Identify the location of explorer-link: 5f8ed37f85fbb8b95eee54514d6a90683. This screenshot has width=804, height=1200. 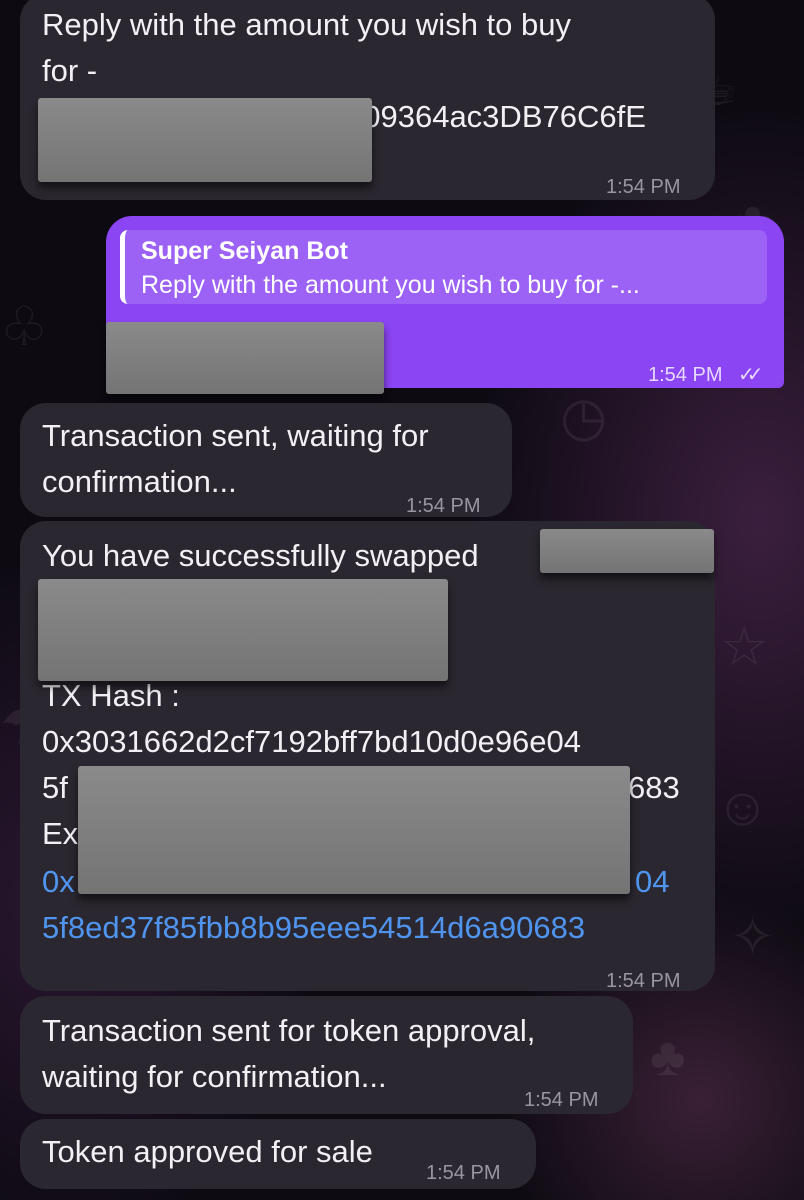
(313, 928).